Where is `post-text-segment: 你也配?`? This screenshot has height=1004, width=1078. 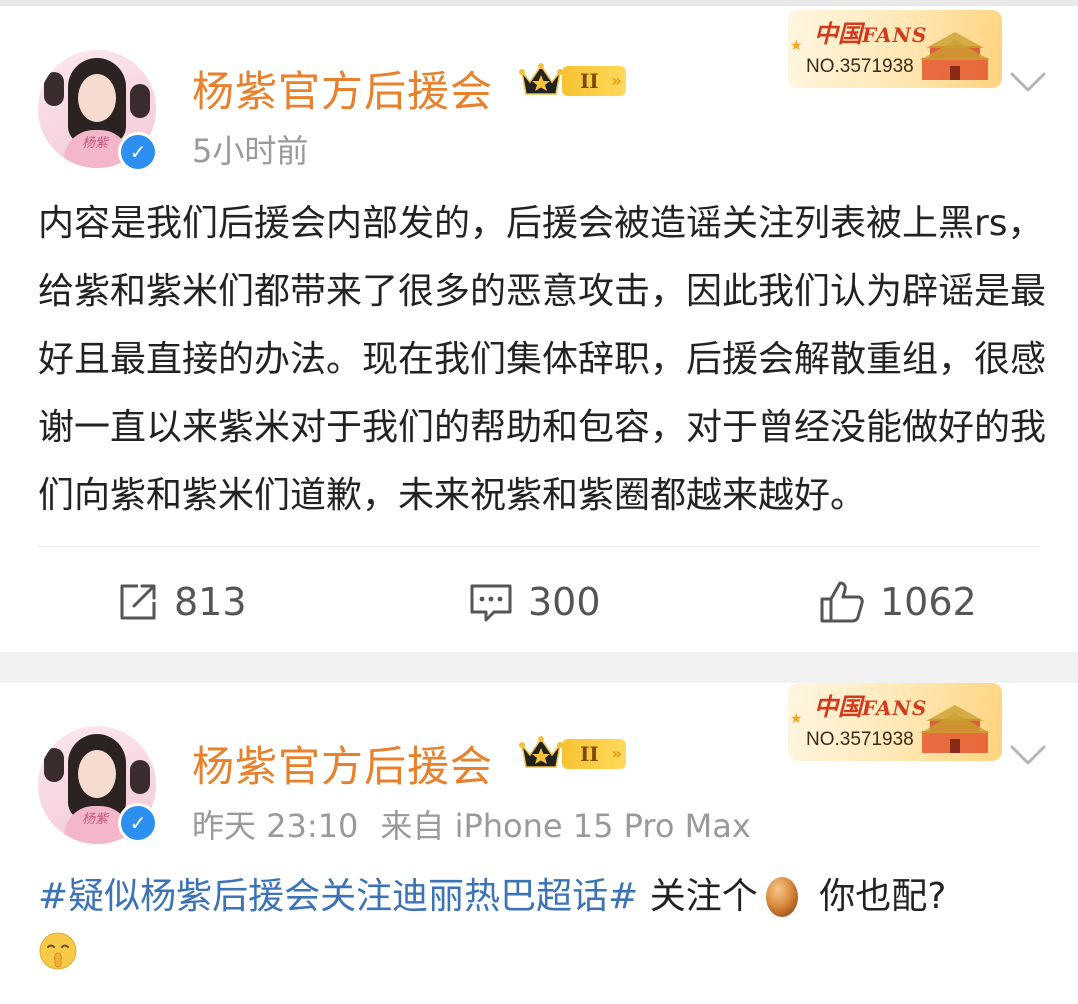 post-text-segment: 你也配? is located at coordinates (877, 896).